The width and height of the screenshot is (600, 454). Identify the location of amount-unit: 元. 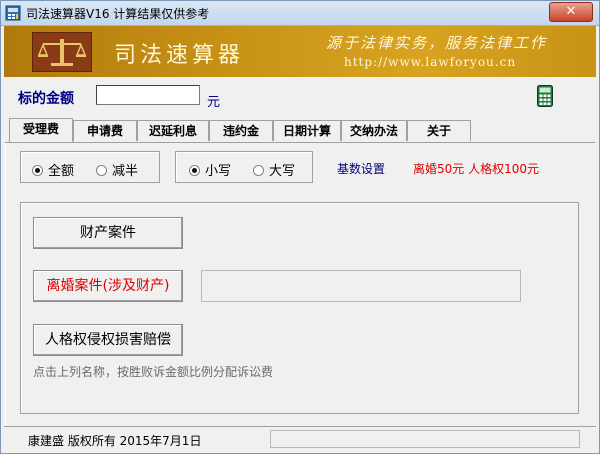
(214, 102).